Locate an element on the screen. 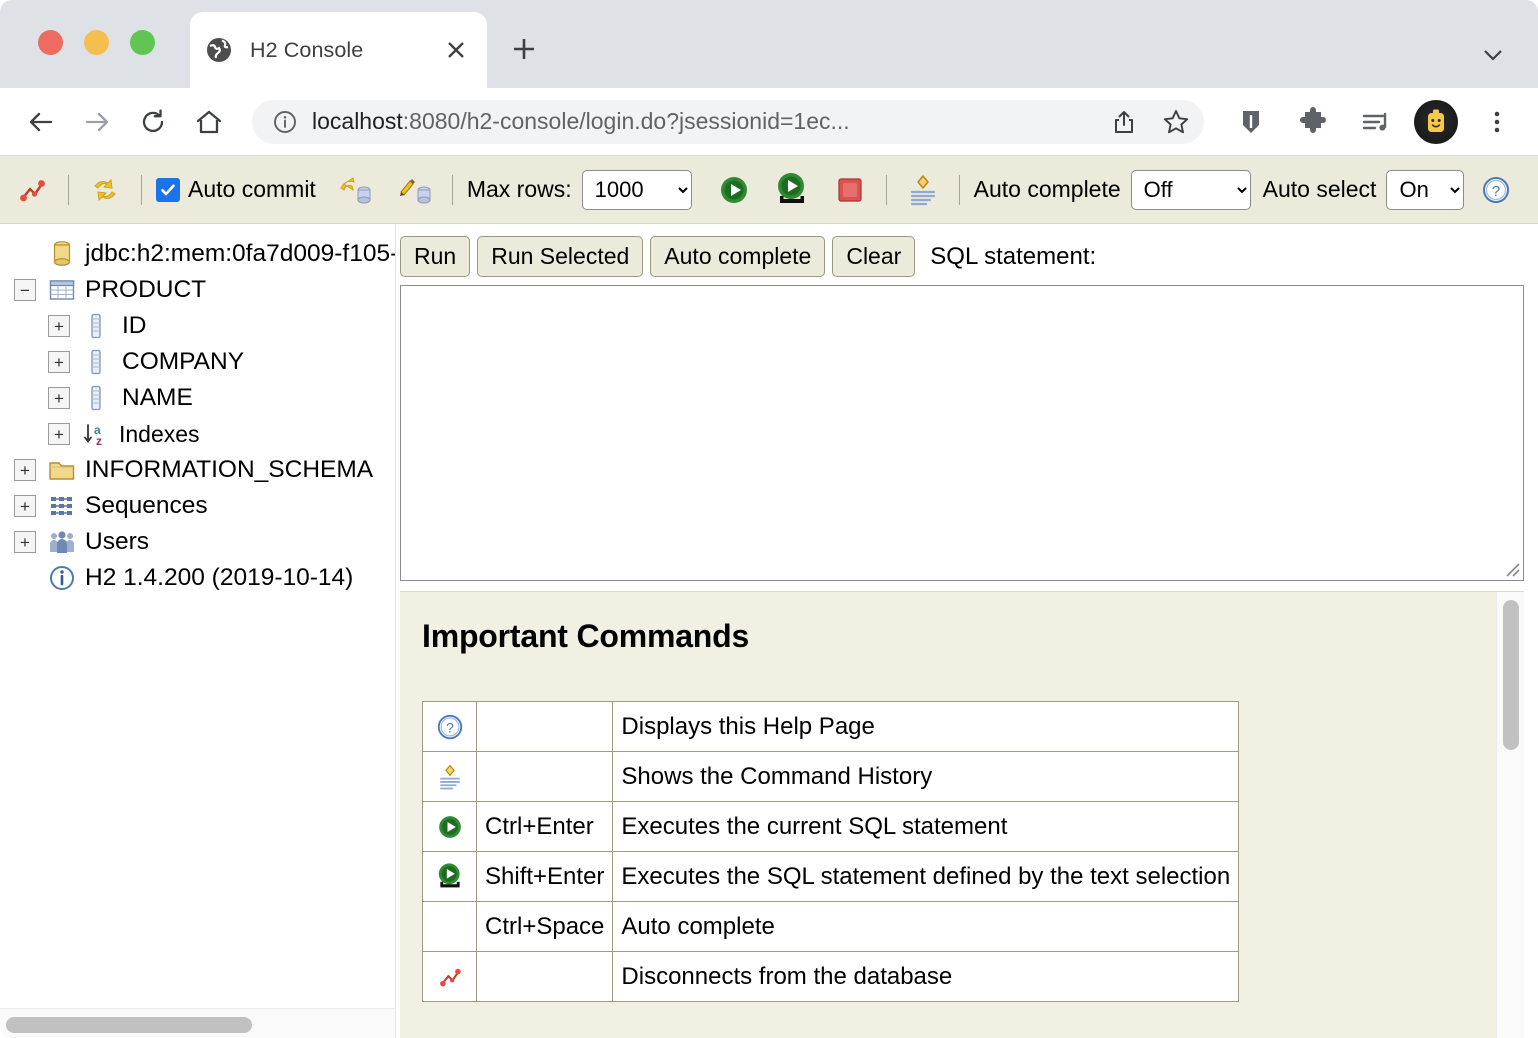 This screenshot has height=1038, width=1538. tree-horizontal-scrollbar is located at coordinates (197, 1023).